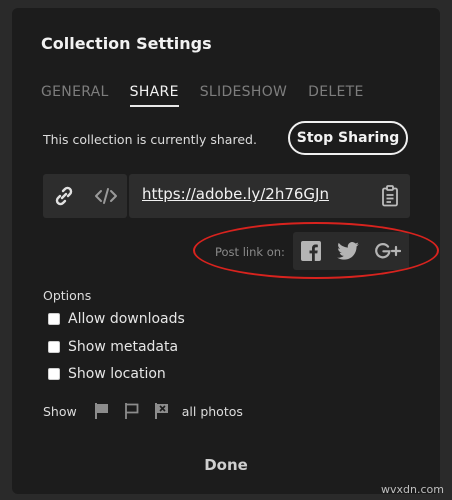  I want to click on allow-downloads-checkbox, so click(54, 319).